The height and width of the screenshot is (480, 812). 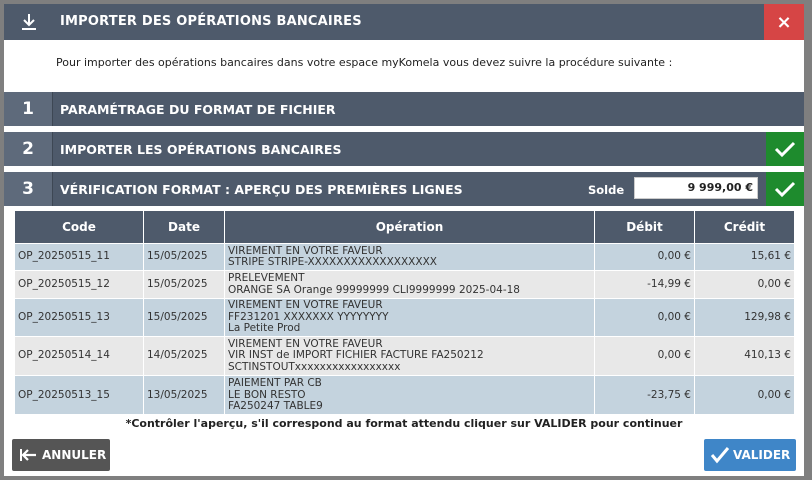 I want to click on cell-date: 13/05/2025, so click(x=184, y=394).